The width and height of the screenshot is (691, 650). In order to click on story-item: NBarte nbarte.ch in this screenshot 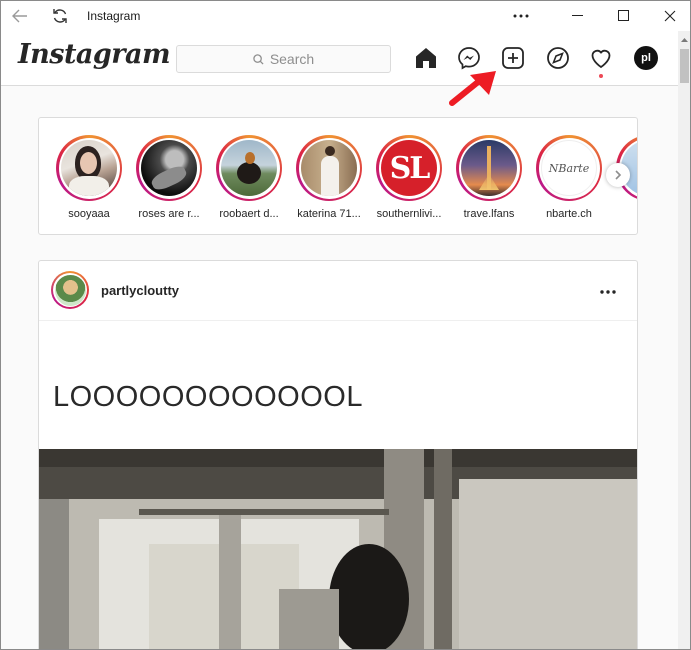, I will do `click(569, 177)`.